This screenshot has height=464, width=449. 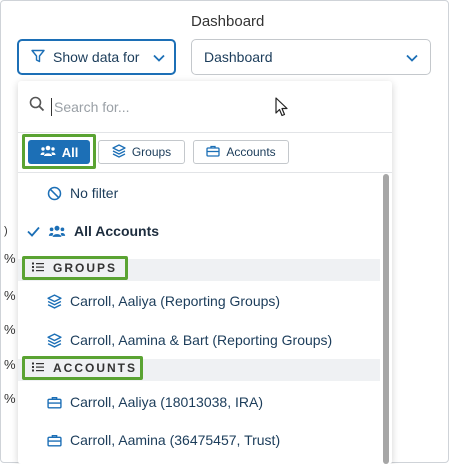 I want to click on search-input, so click(x=201, y=106).